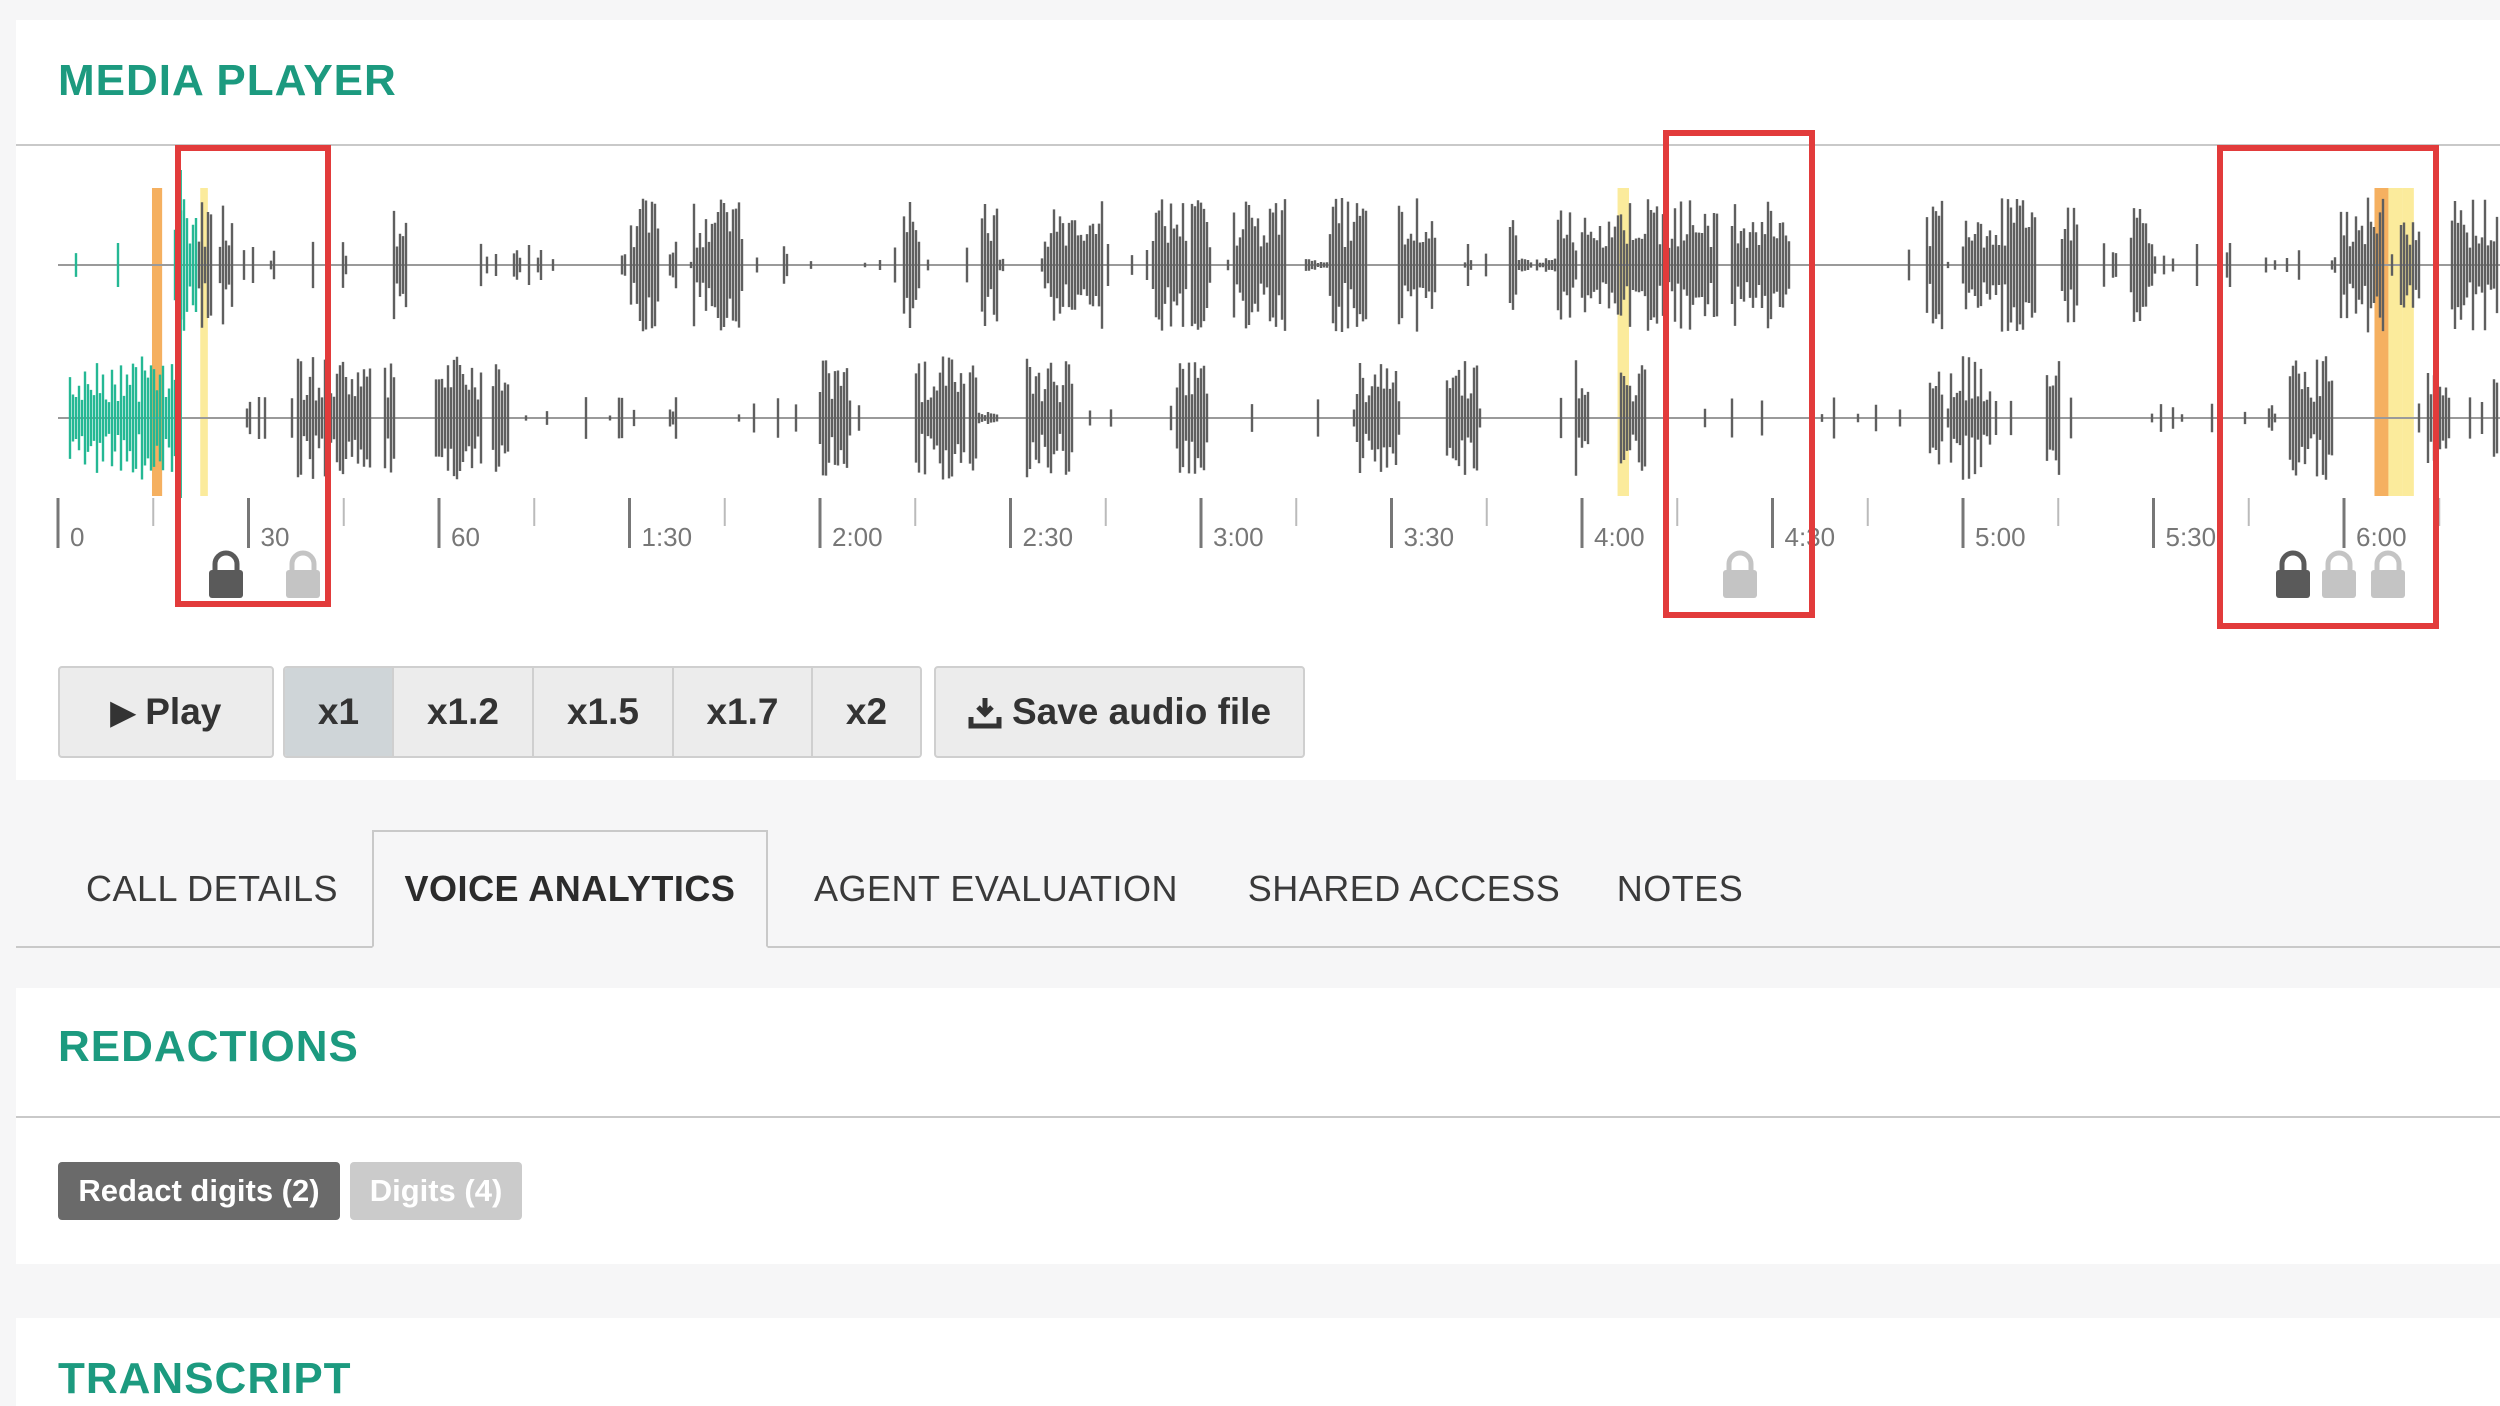 This screenshot has width=2500, height=1406. I want to click on download-icon, so click(985, 713).